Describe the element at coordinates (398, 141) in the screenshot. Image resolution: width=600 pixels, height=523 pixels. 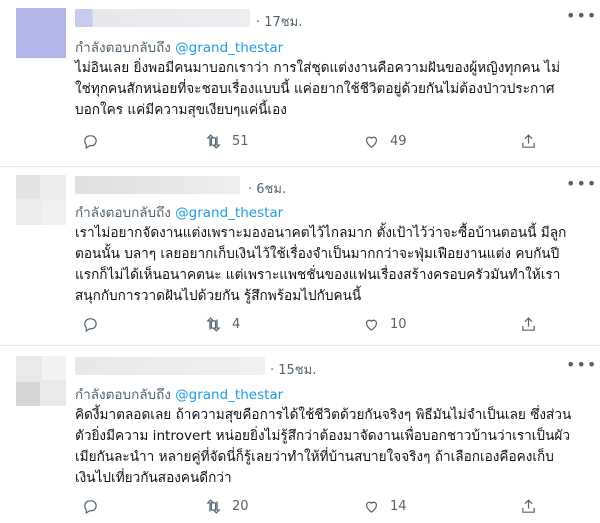
I see `like-count: 49` at that location.